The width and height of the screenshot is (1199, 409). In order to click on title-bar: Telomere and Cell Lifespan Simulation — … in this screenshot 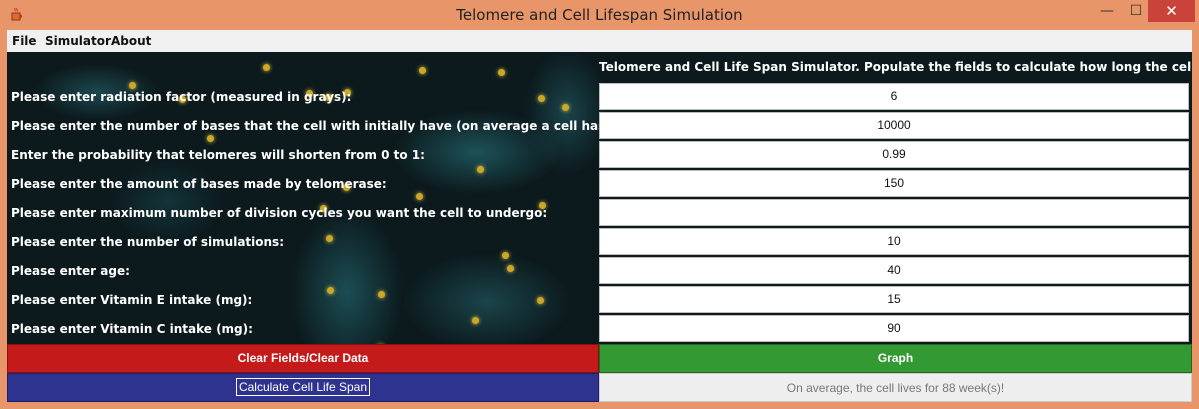, I will do `click(599, 15)`.